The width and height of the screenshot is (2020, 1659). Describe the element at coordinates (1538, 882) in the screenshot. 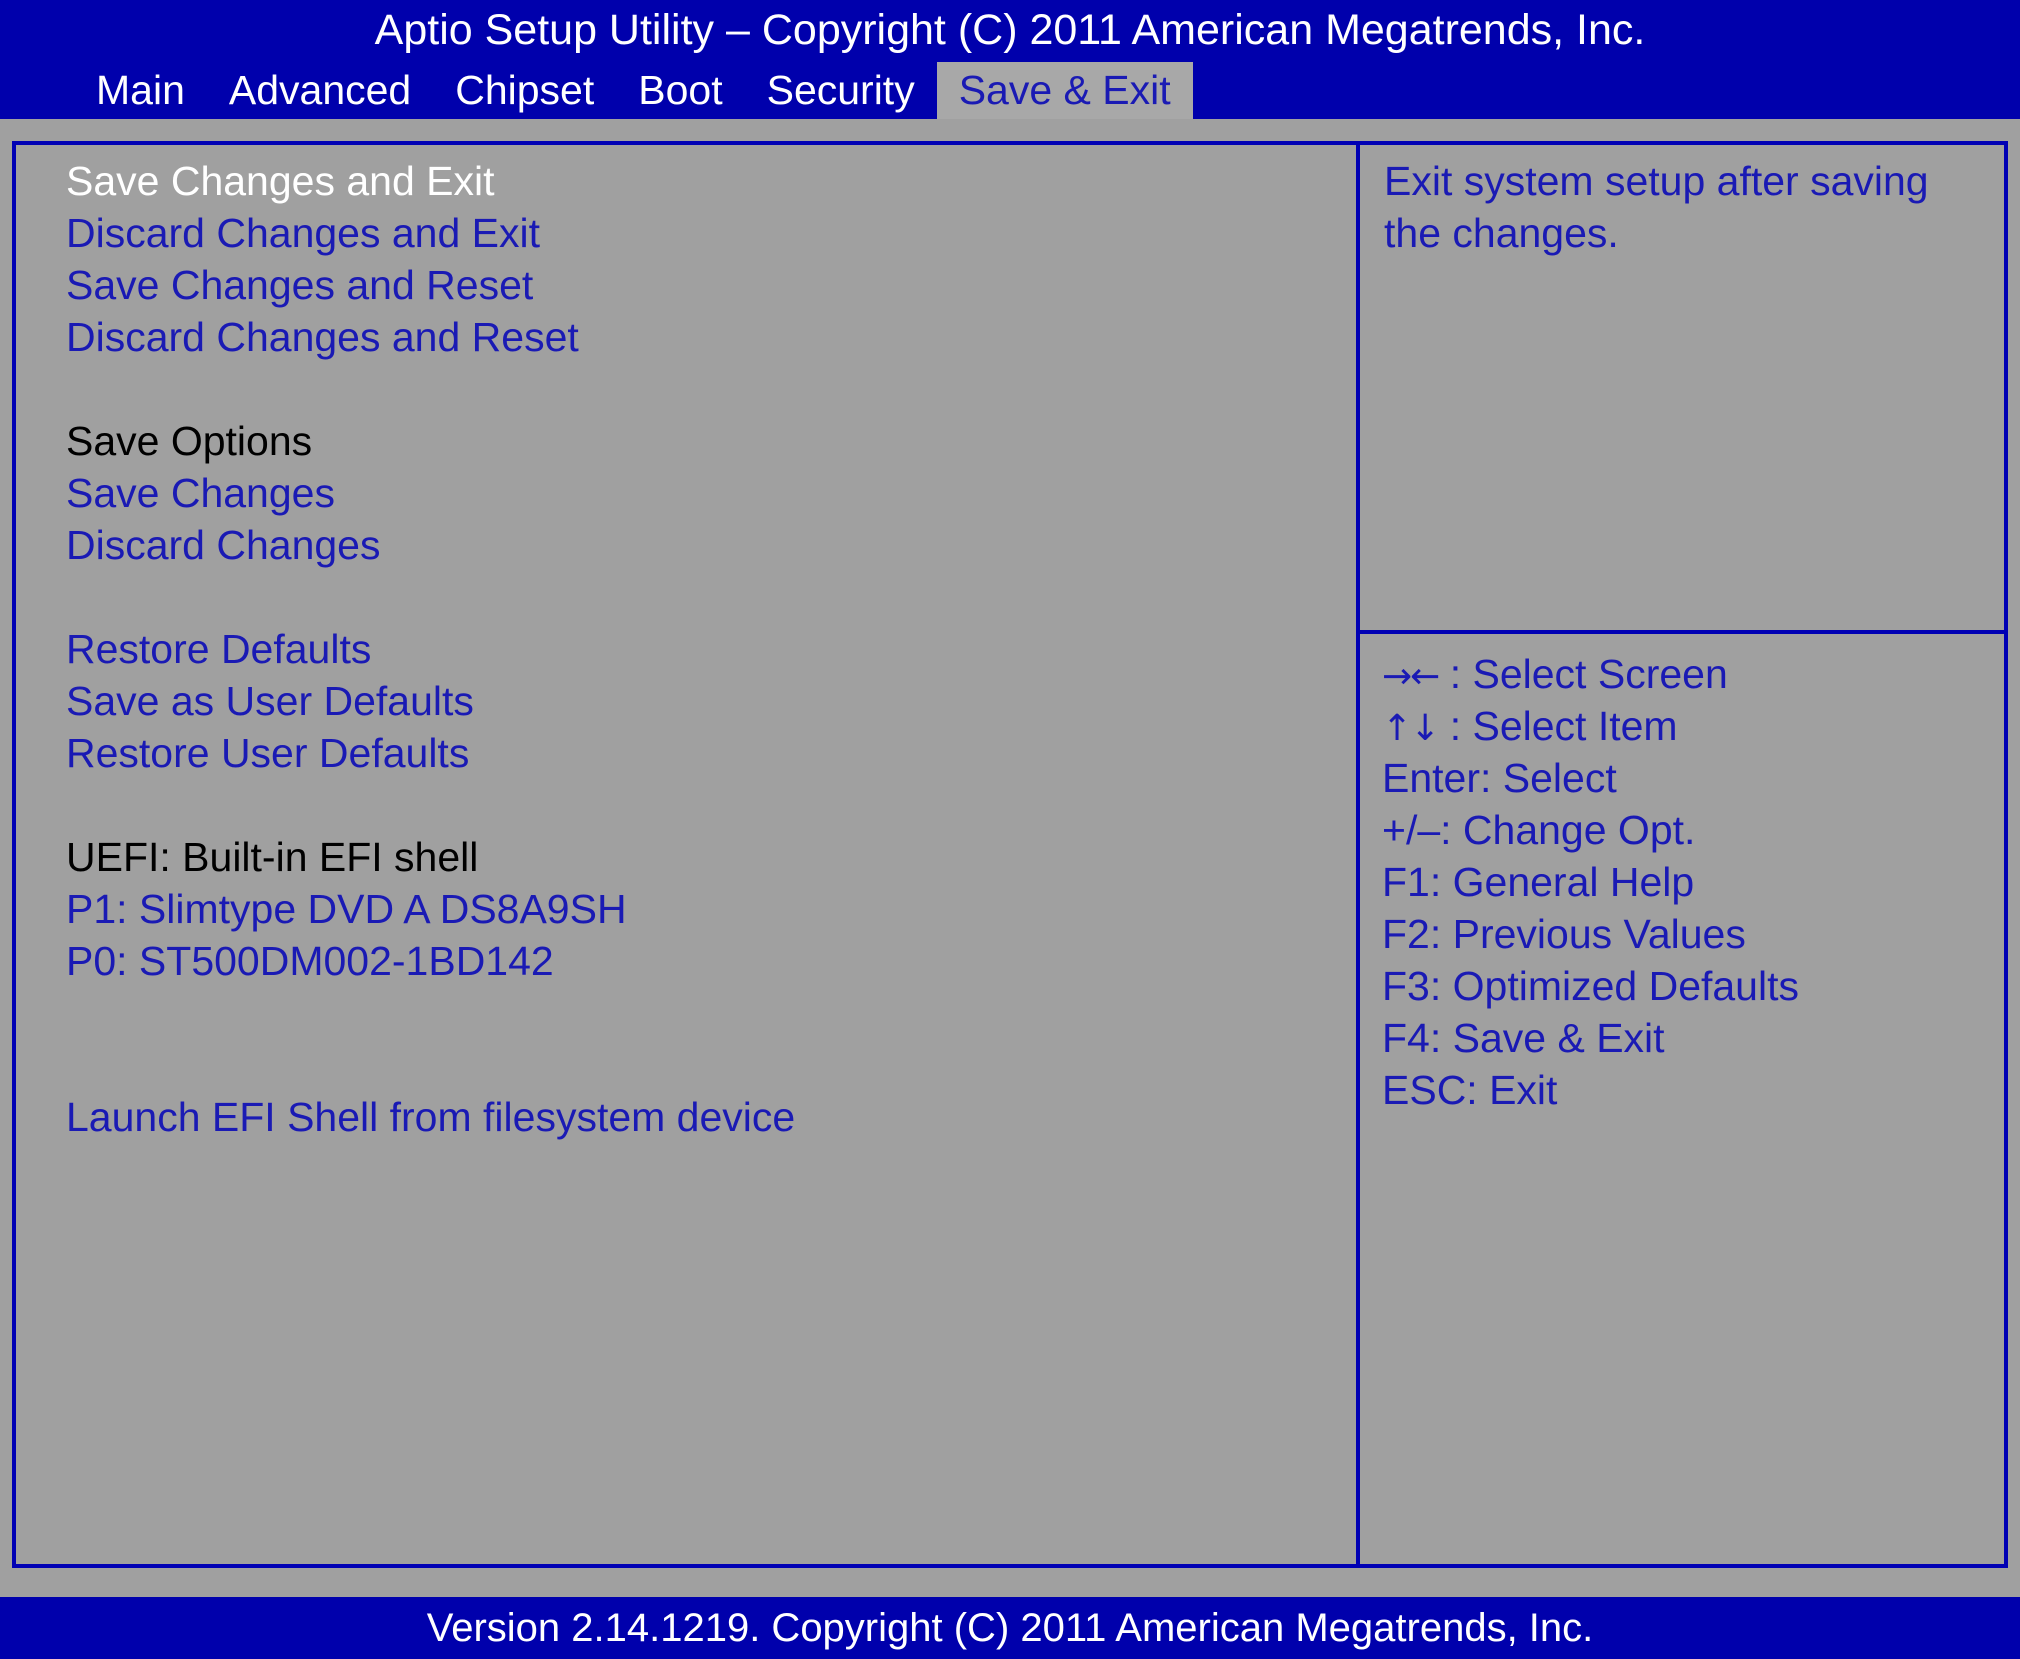

I see `legend-row-f1-general-help: F1: General Help` at that location.